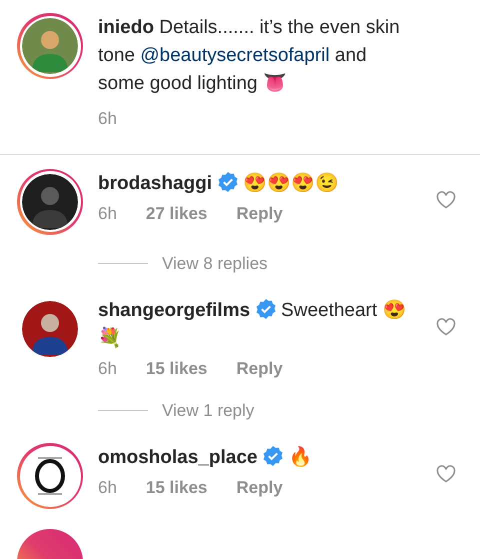 This screenshot has height=559, width=480. Describe the element at coordinates (126, 27) in the screenshot. I see `username-link: iniedo` at that location.